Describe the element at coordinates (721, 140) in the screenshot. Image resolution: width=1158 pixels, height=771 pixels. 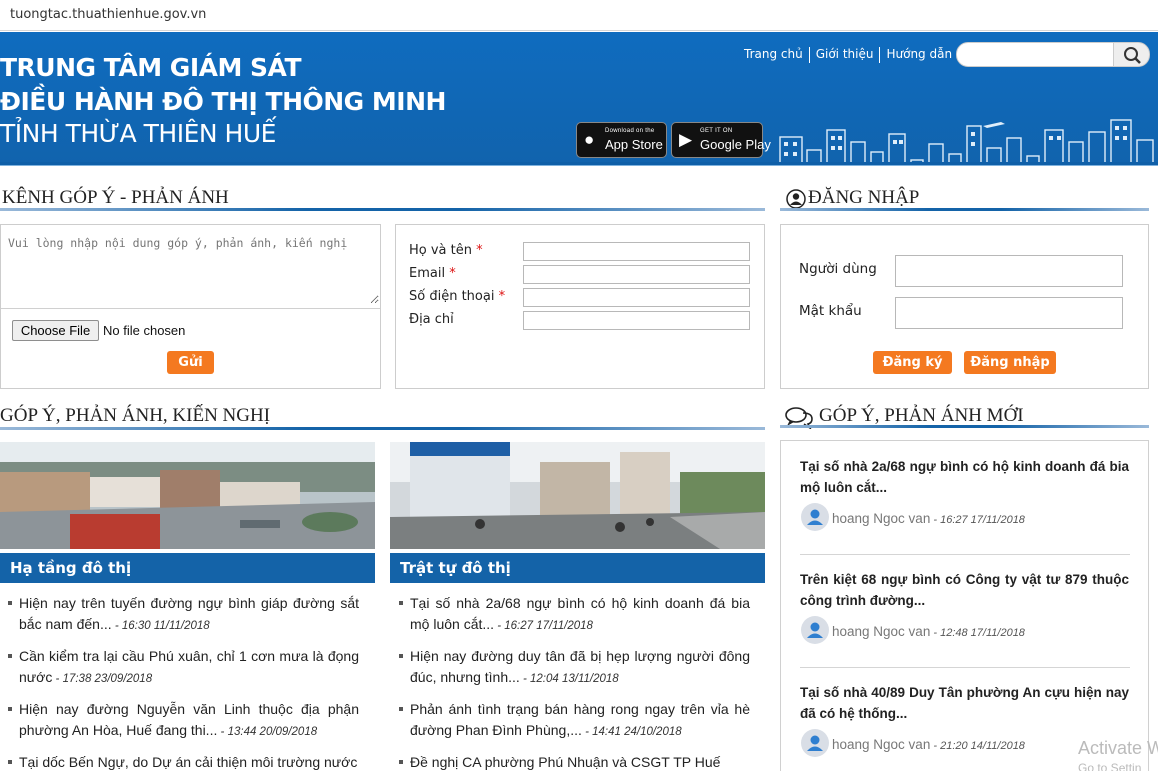
I see `google-play-button: ▶ GET IT ON Google Play` at that location.